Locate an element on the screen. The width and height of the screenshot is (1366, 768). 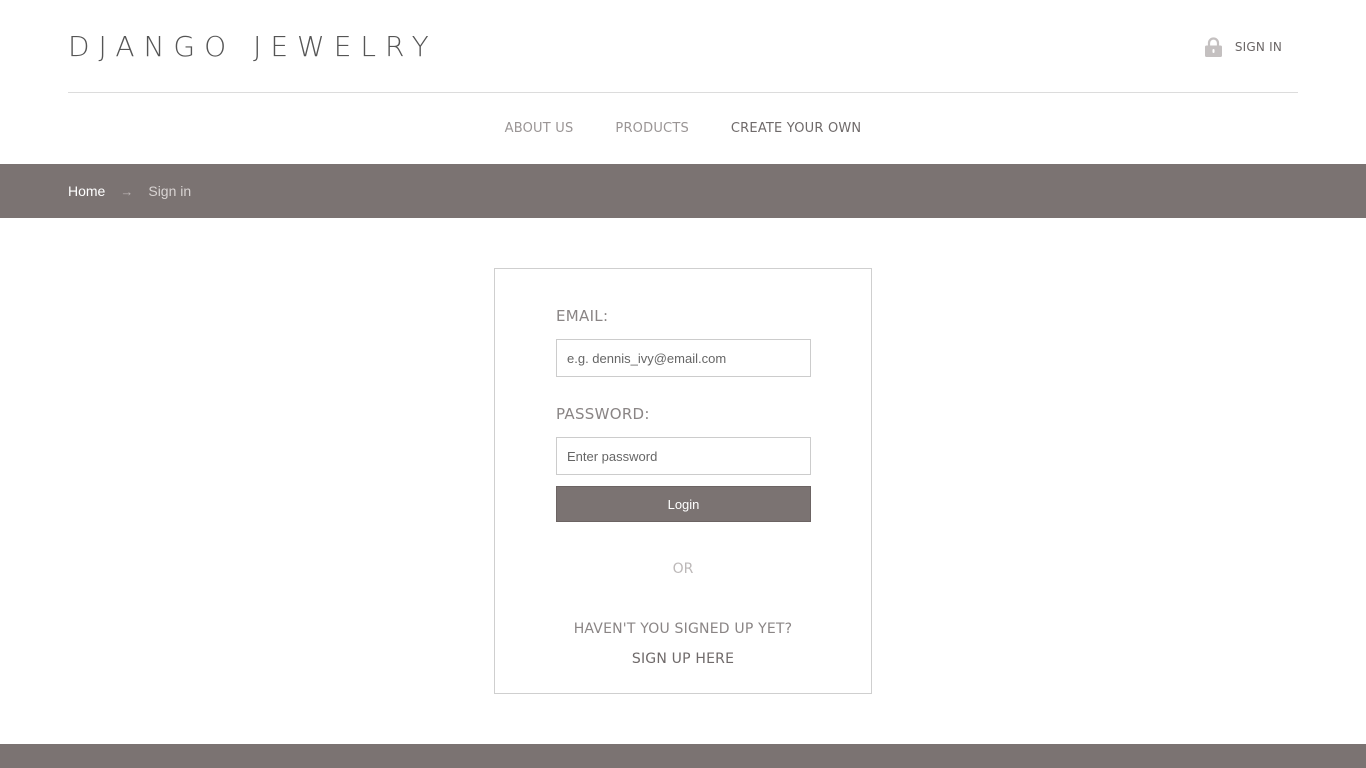
signup-link: SIGN UP HERE is located at coordinates (683, 659).